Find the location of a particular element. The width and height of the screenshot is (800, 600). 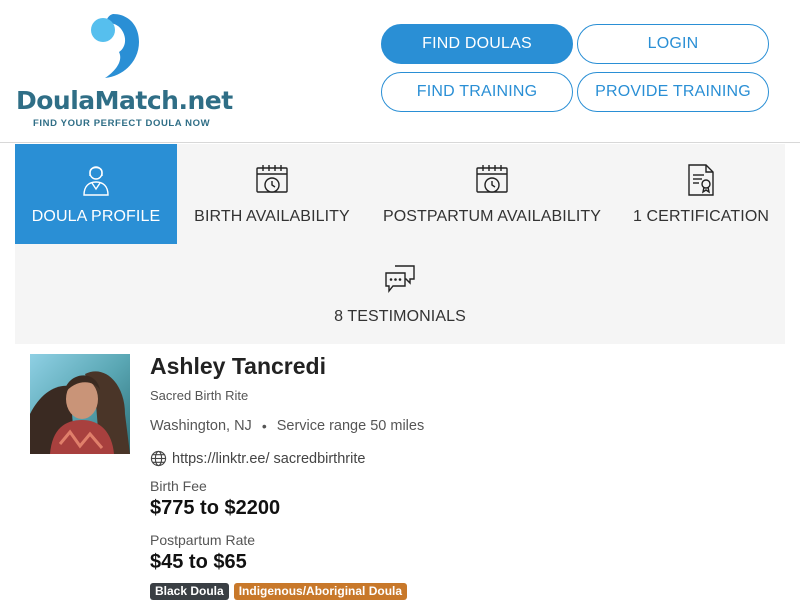

logo-tagline: FIND YOUR PERFECT DOULA NOW is located at coordinates (122, 123).